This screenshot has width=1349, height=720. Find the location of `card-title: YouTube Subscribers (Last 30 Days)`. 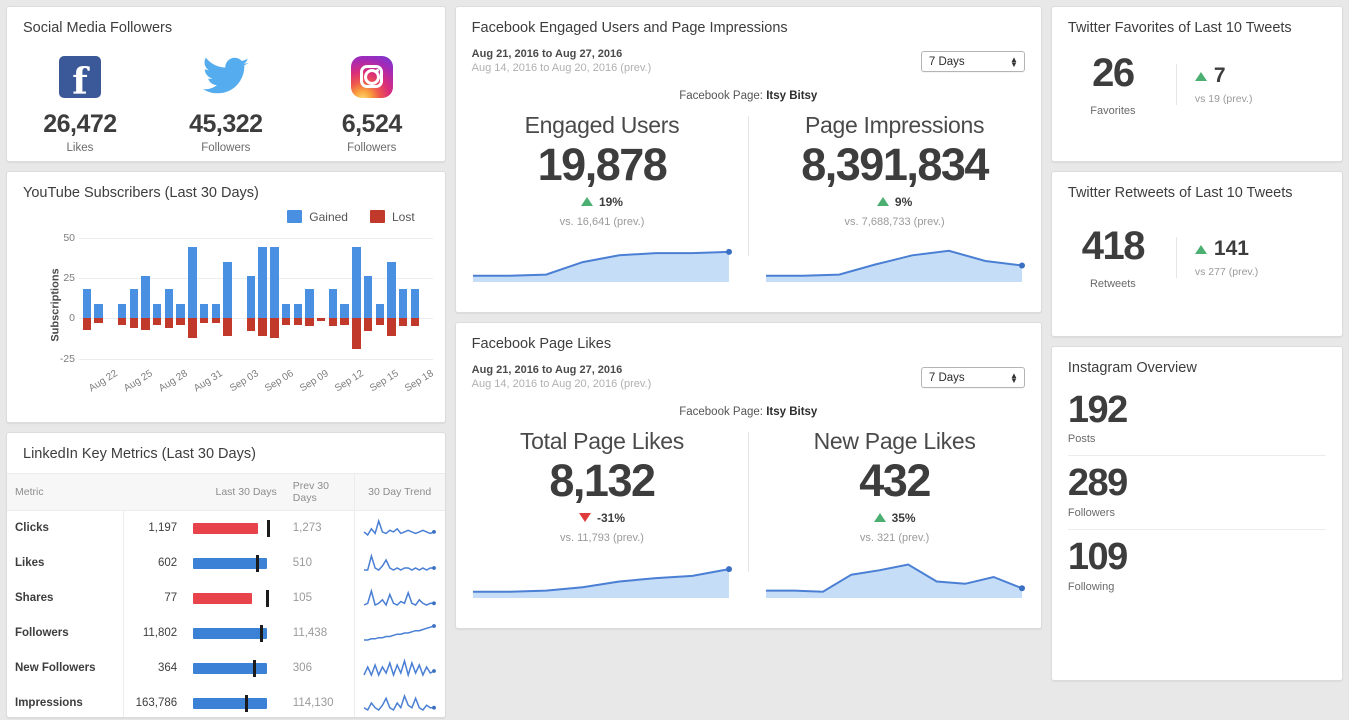

card-title: YouTube Subscribers (Last 30 Days) is located at coordinates (141, 193).